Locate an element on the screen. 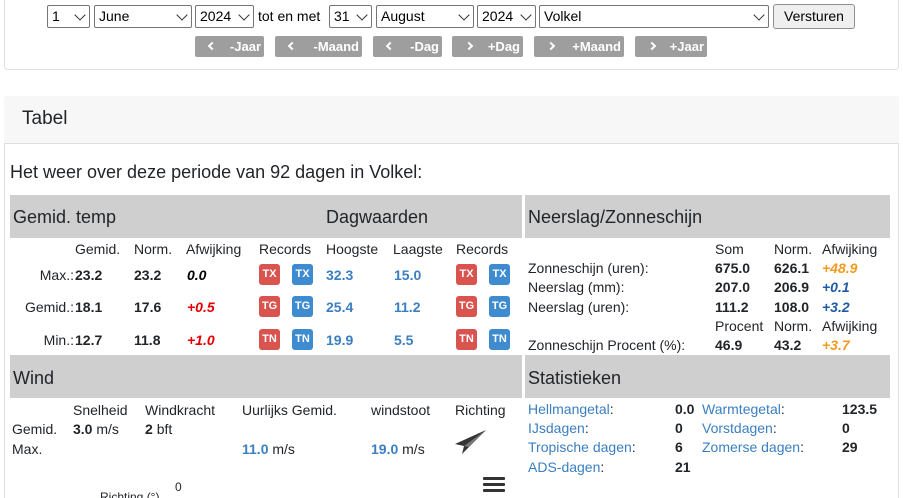  daily-band-title: Dagwaarden is located at coordinates (377, 217).